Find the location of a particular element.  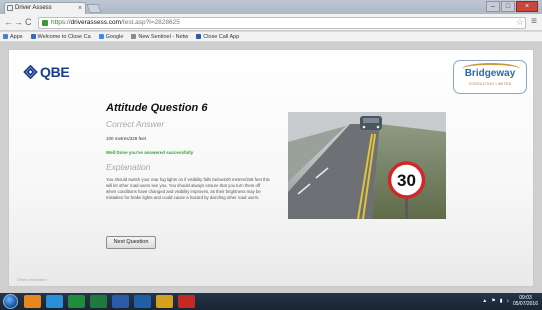

forward-arrow-icon: → is located at coordinates (18, 22).